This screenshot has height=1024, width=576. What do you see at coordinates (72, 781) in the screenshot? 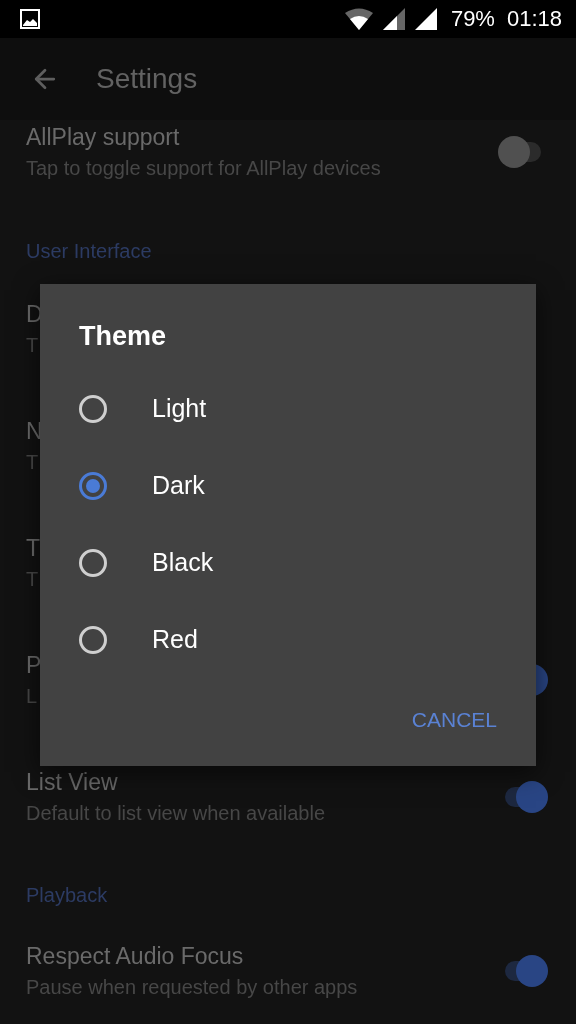
I see `setting-title: List View` at bounding box center [72, 781].